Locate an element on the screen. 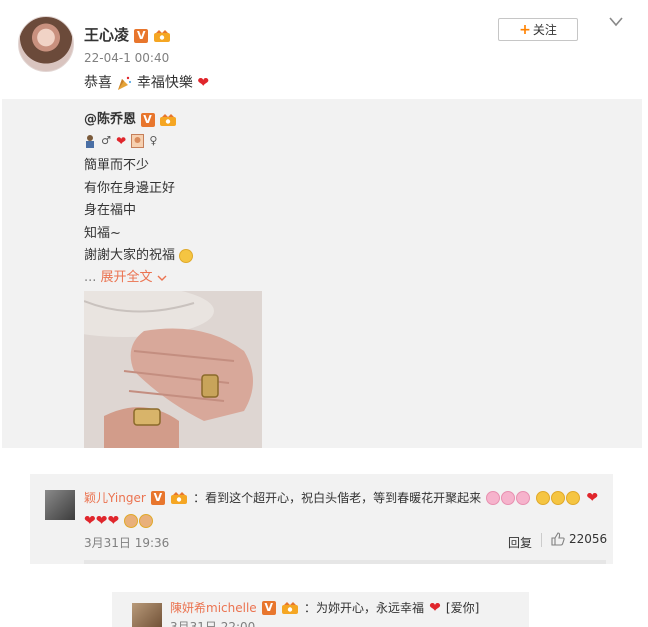 This screenshot has width=648, height=627. commenter-name: 陳妍希michelle is located at coordinates (213, 608).